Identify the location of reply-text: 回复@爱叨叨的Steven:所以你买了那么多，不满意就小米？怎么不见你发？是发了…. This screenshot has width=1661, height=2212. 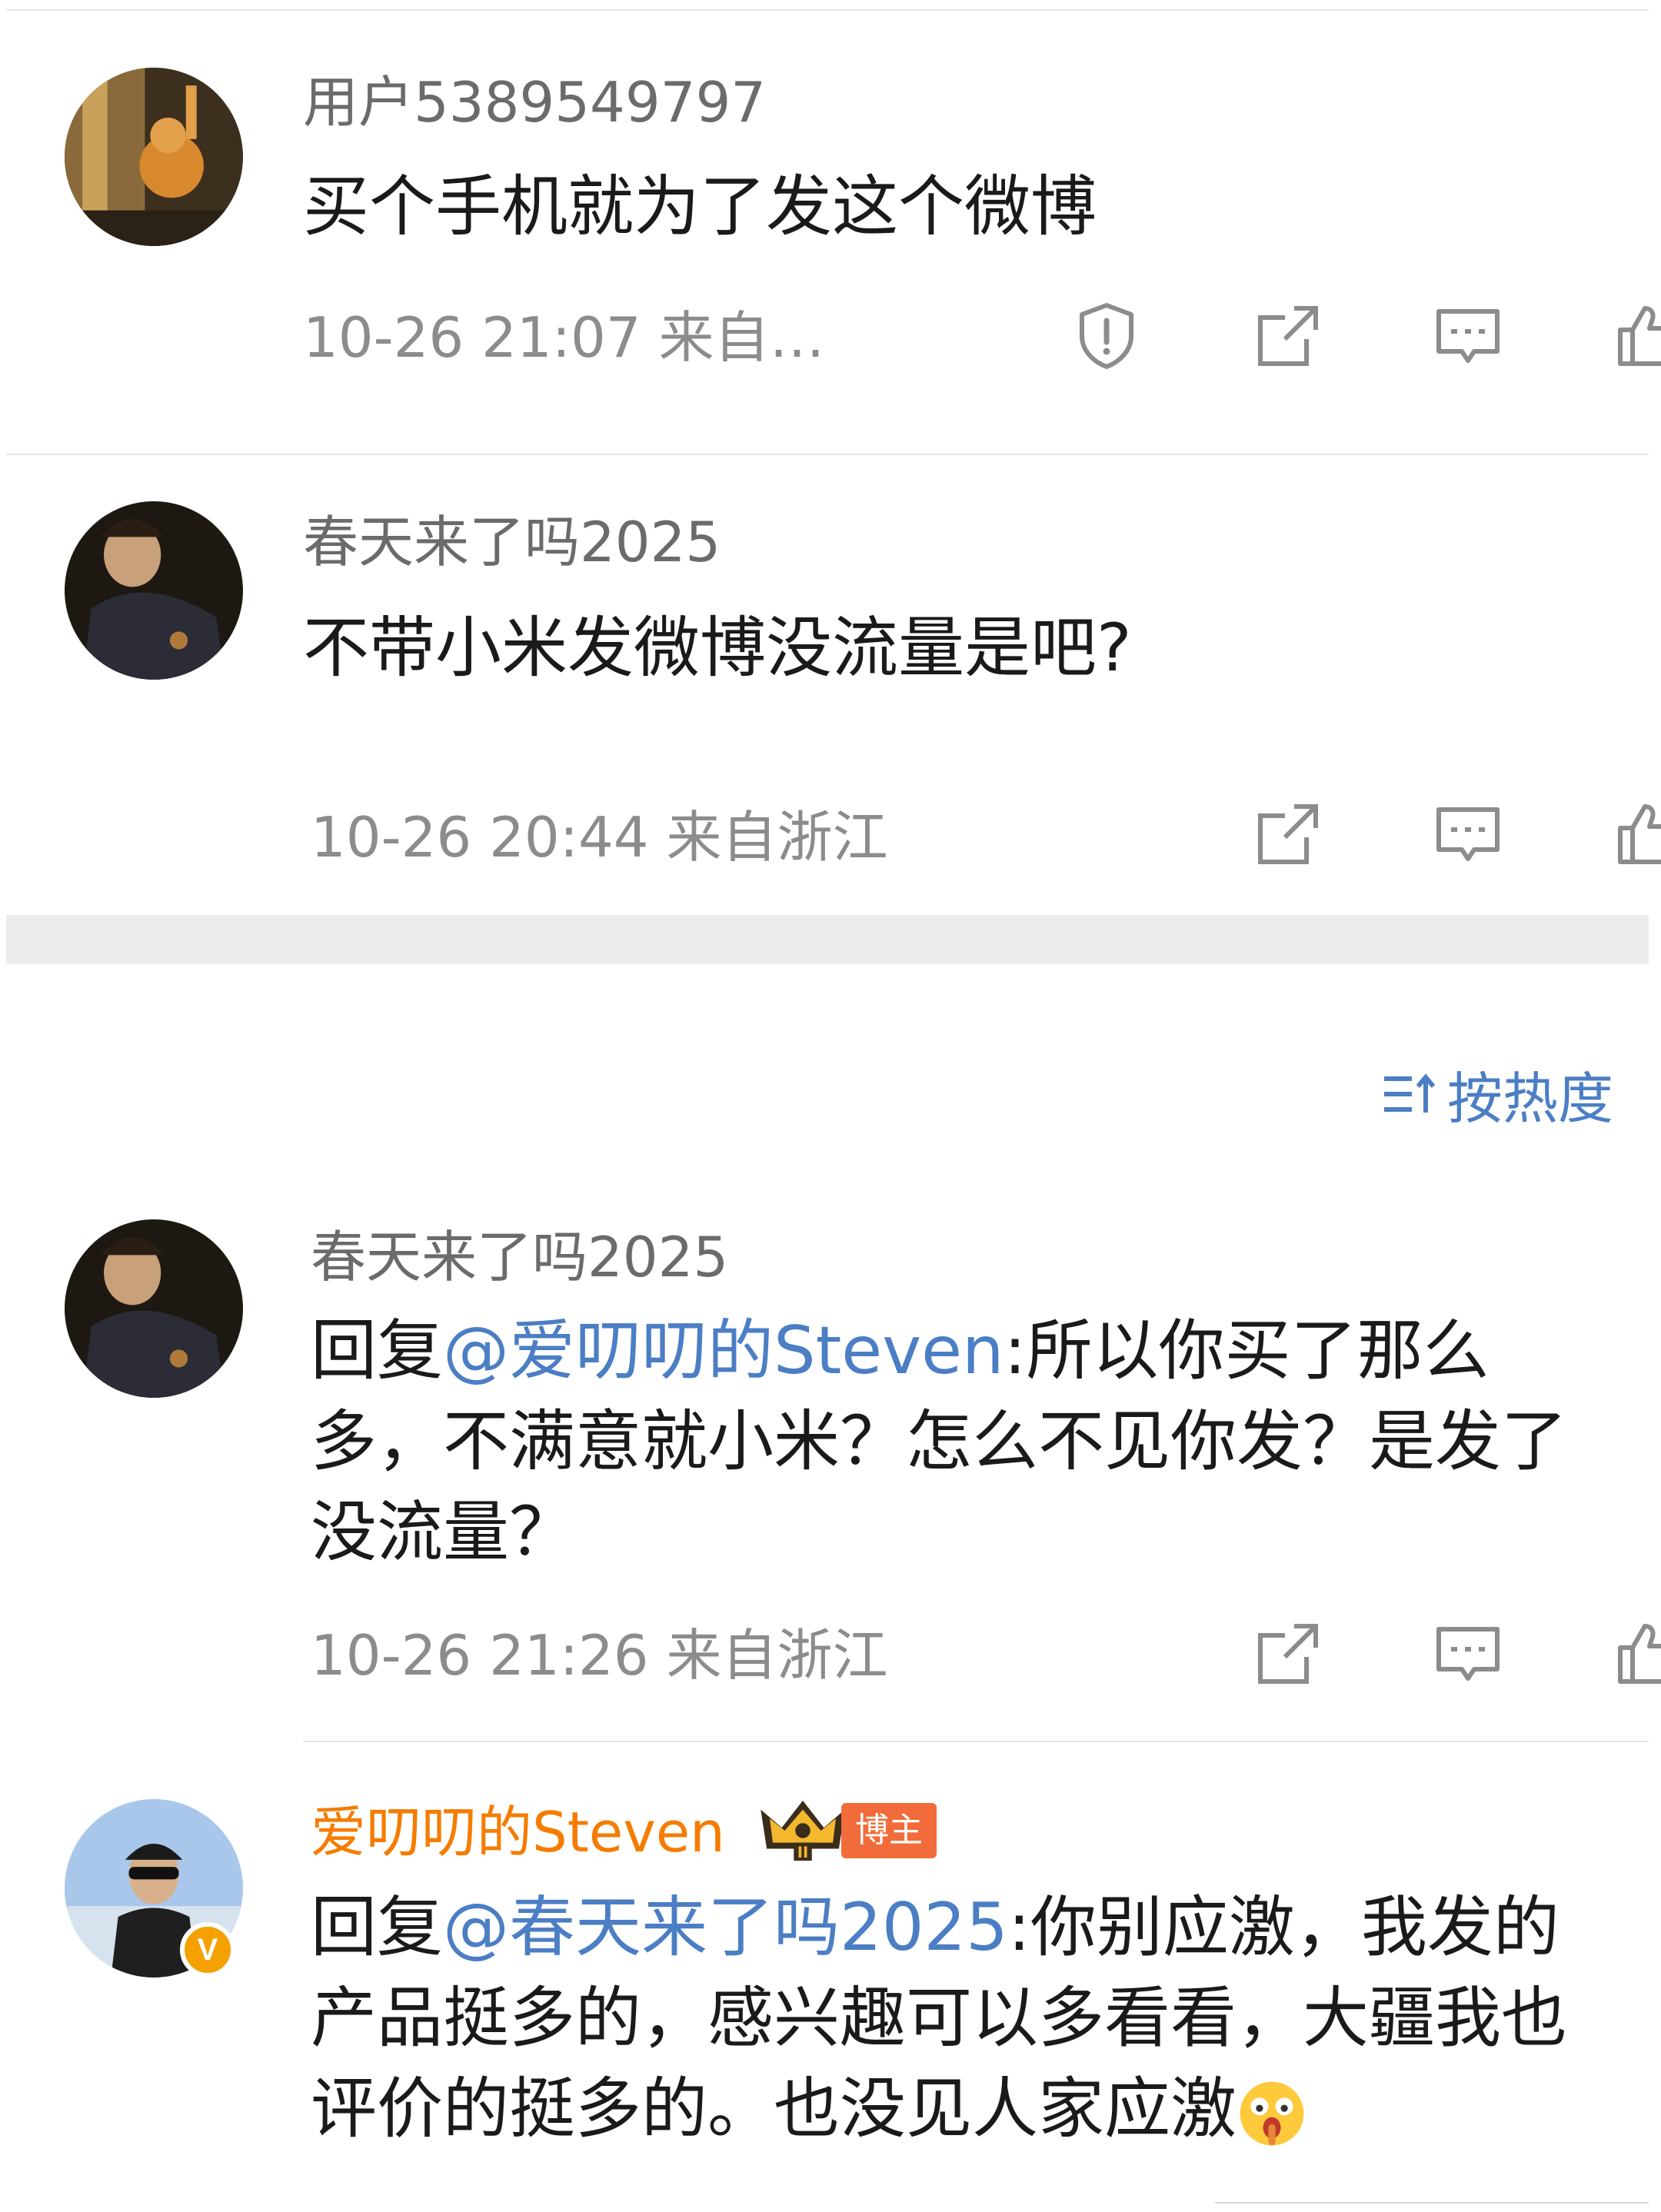
(953, 1442).